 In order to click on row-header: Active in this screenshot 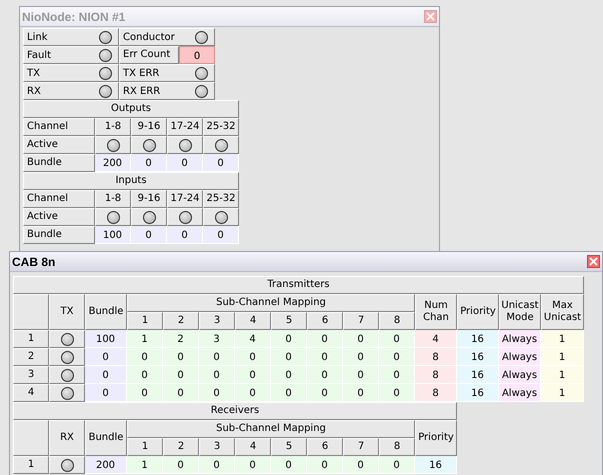, I will do `click(59, 217)`.